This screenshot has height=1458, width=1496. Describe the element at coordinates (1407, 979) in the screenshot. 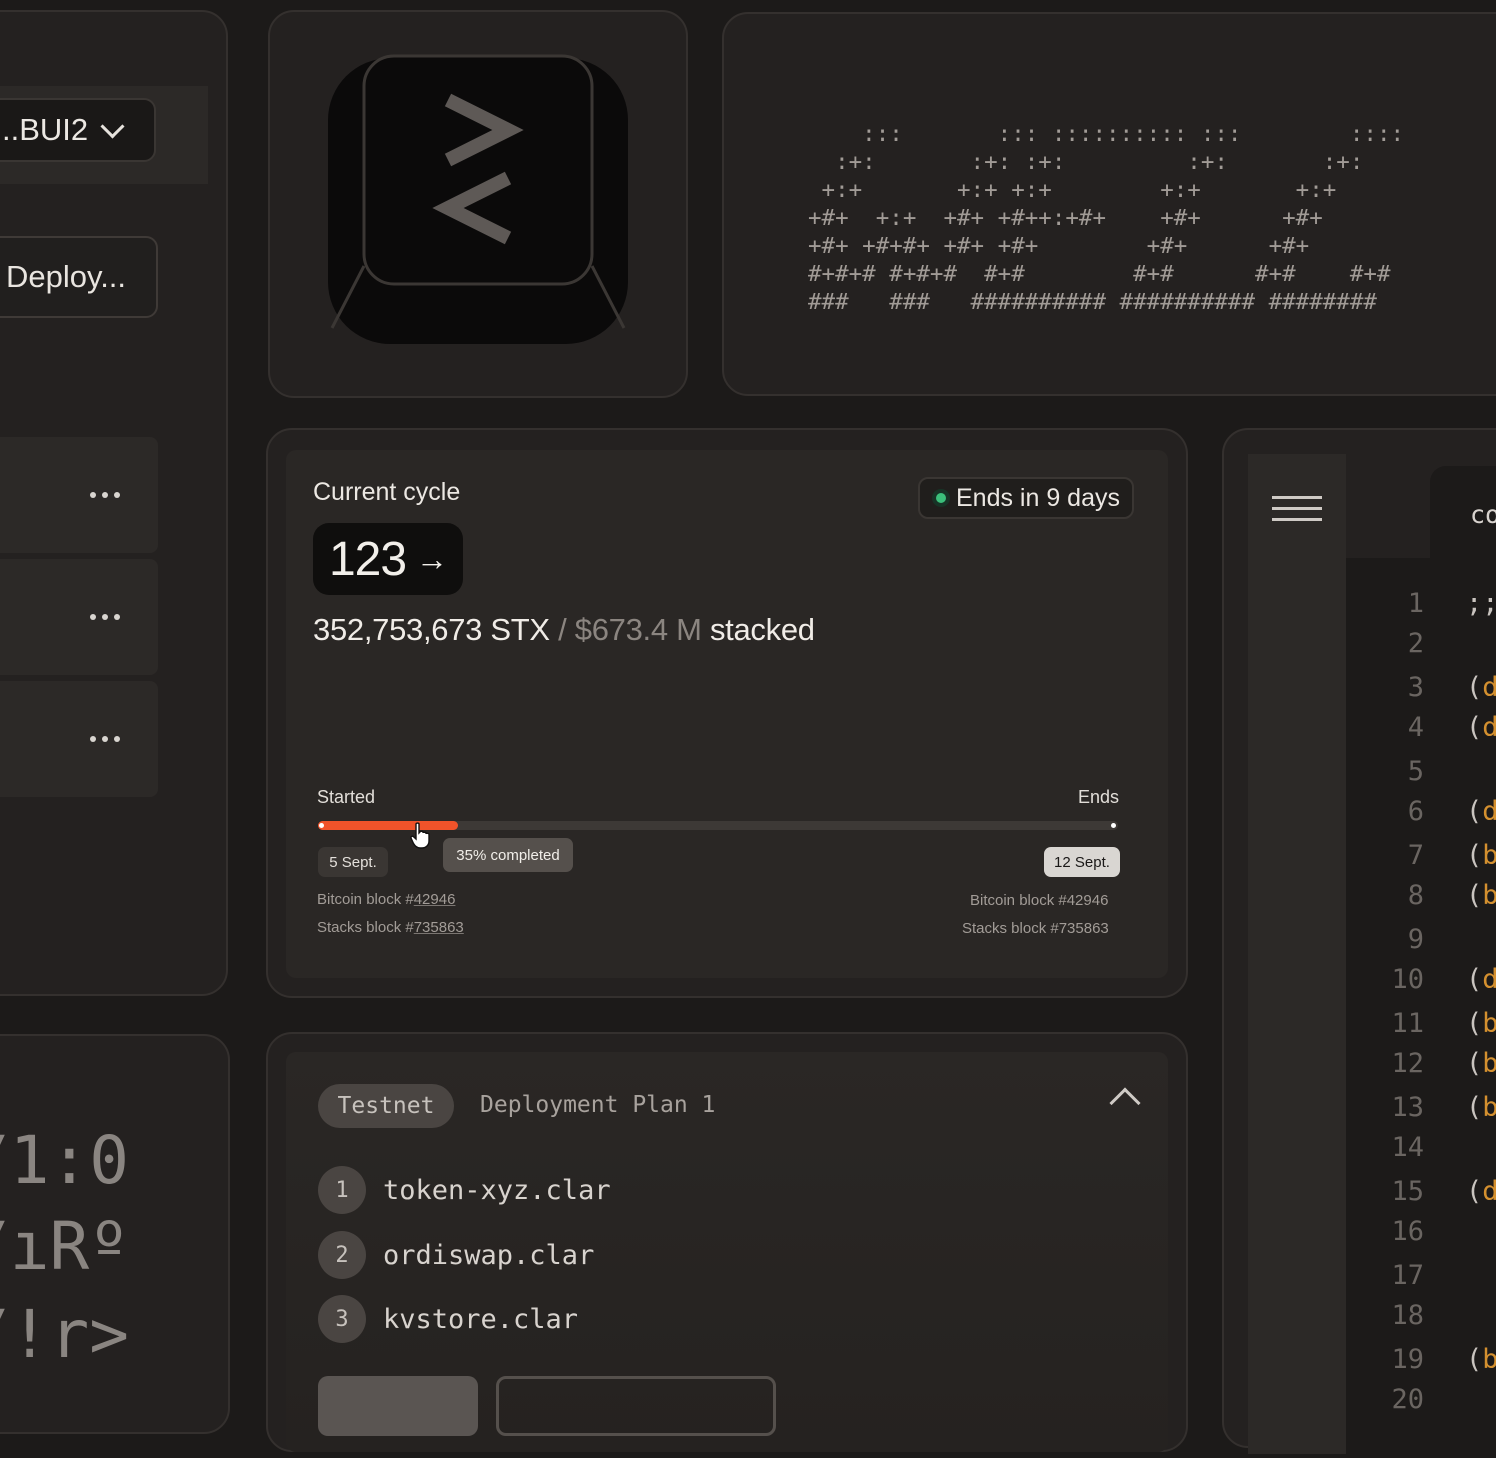

I see `line-number: 10` at that location.